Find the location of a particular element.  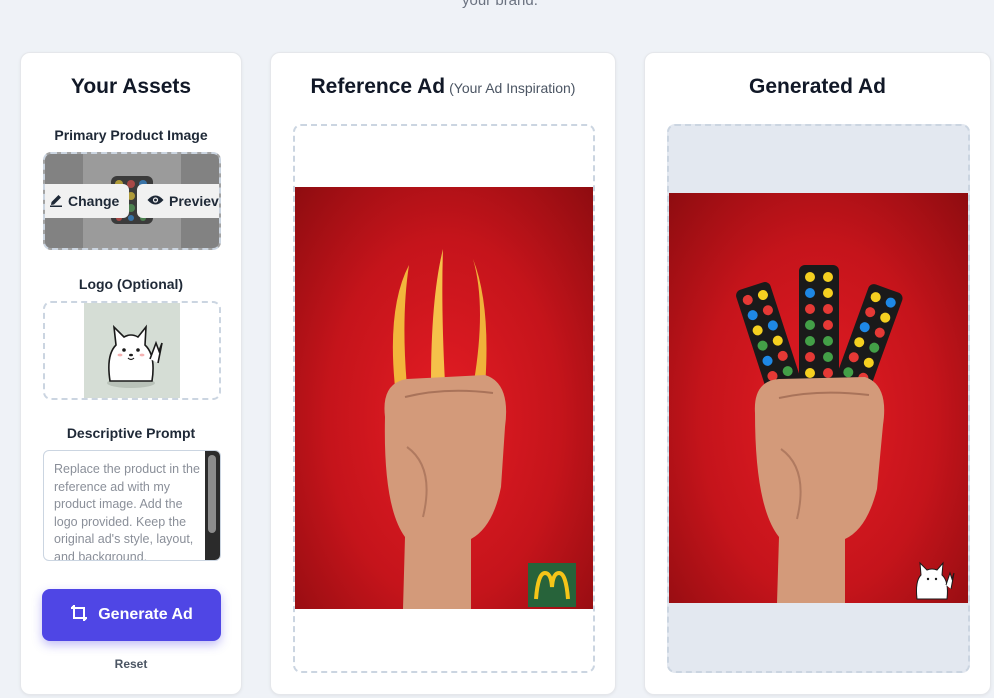

prompt-label: Descriptive Prompt is located at coordinates (131, 433).